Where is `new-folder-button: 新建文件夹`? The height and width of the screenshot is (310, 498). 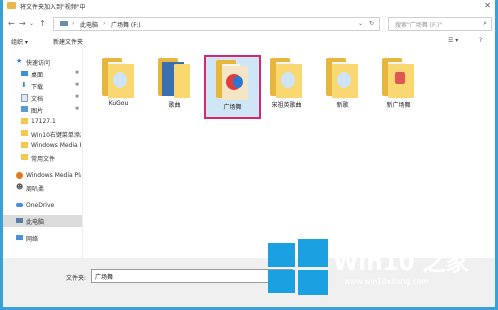
new-folder-button: 新建文件夹 is located at coordinates (68, 41).